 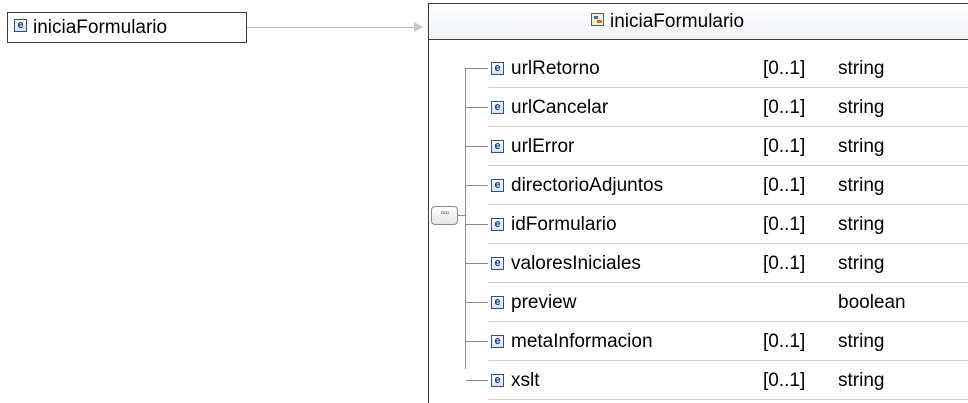 What do you see at coordinates (555, 68) in the screenshot?
I see `element-name: urlRetorno` at bounding box center [555, 68].